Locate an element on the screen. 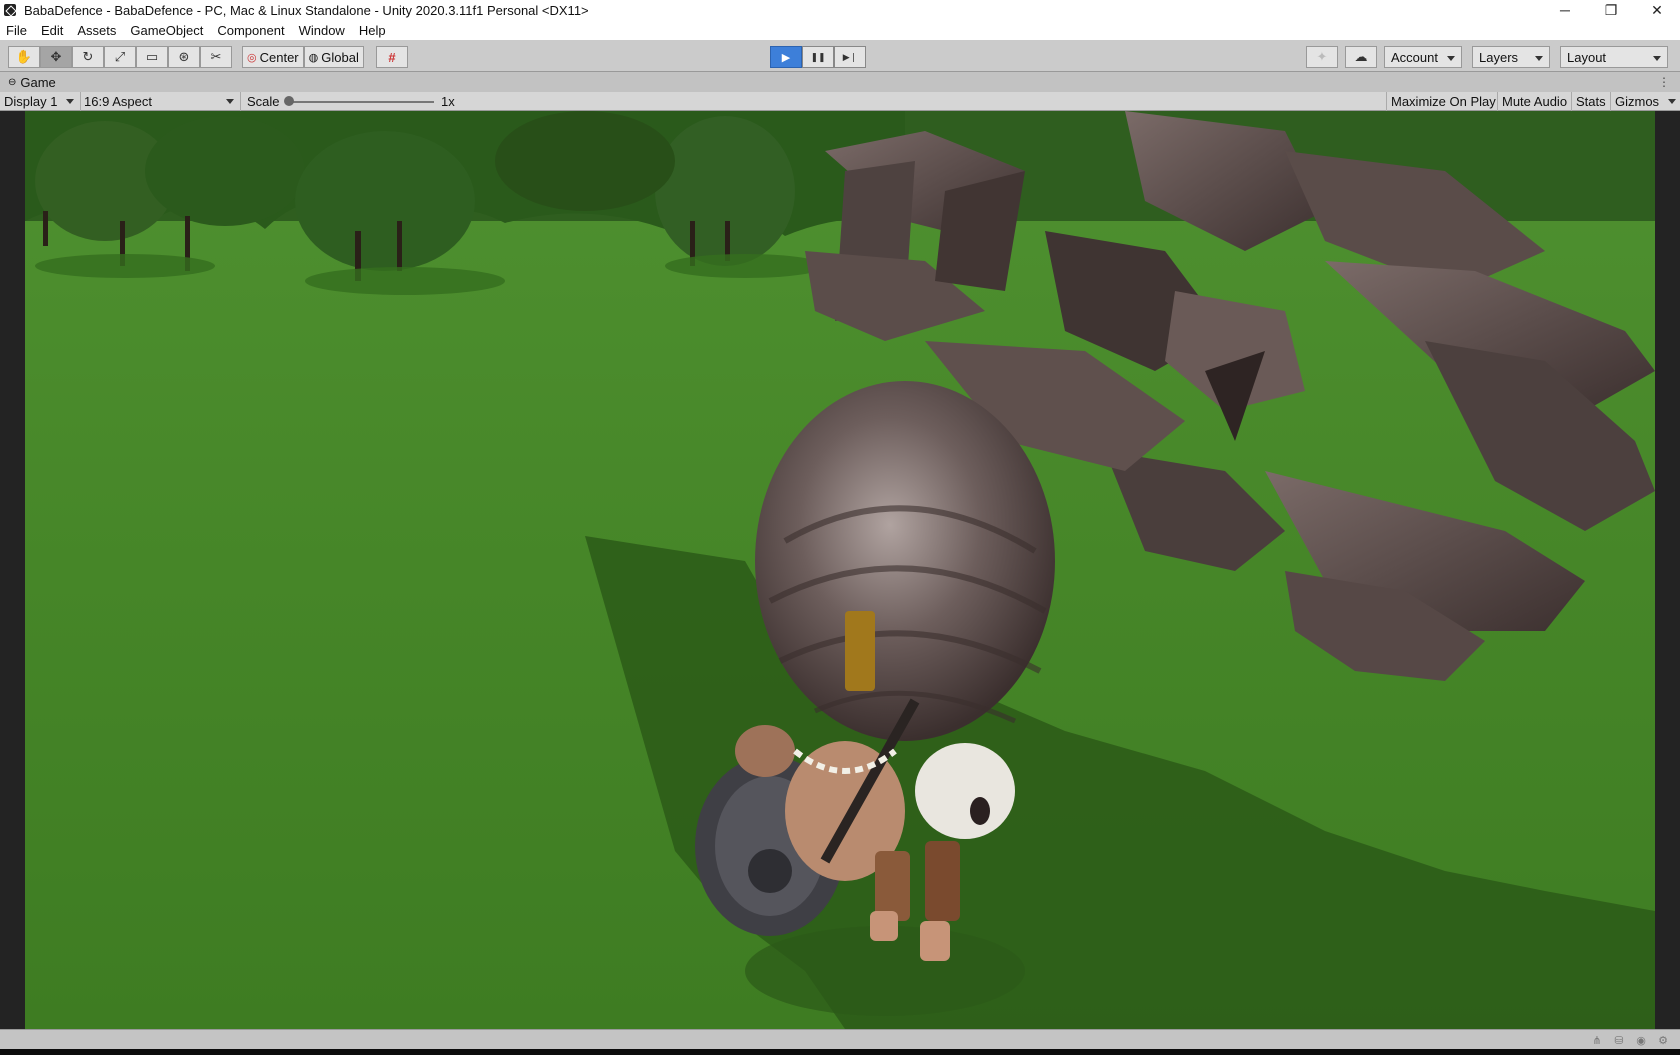 The image size is (1680, 1055). minimize-button: ─ is located at coordinates (1565, 10).